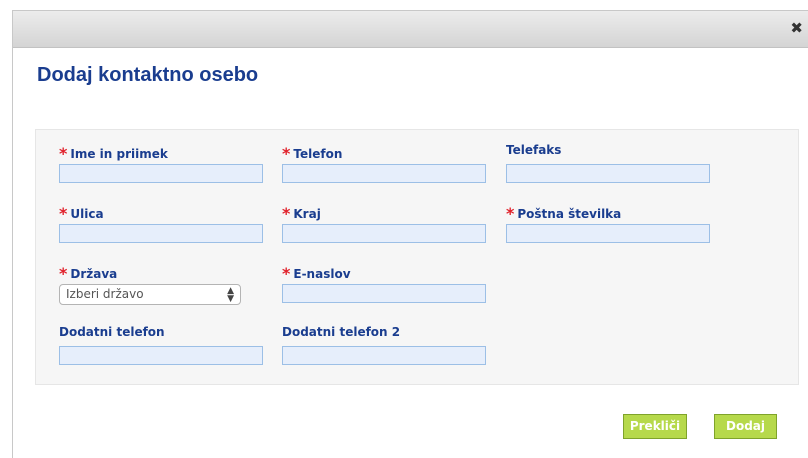 Image resolution: width=808 pixels, height=458 pixels. What do you see at coordinates (384, 283) in the screenshot?
I see `email-field-group: * E-naslov` at bounding box center [384, 283].